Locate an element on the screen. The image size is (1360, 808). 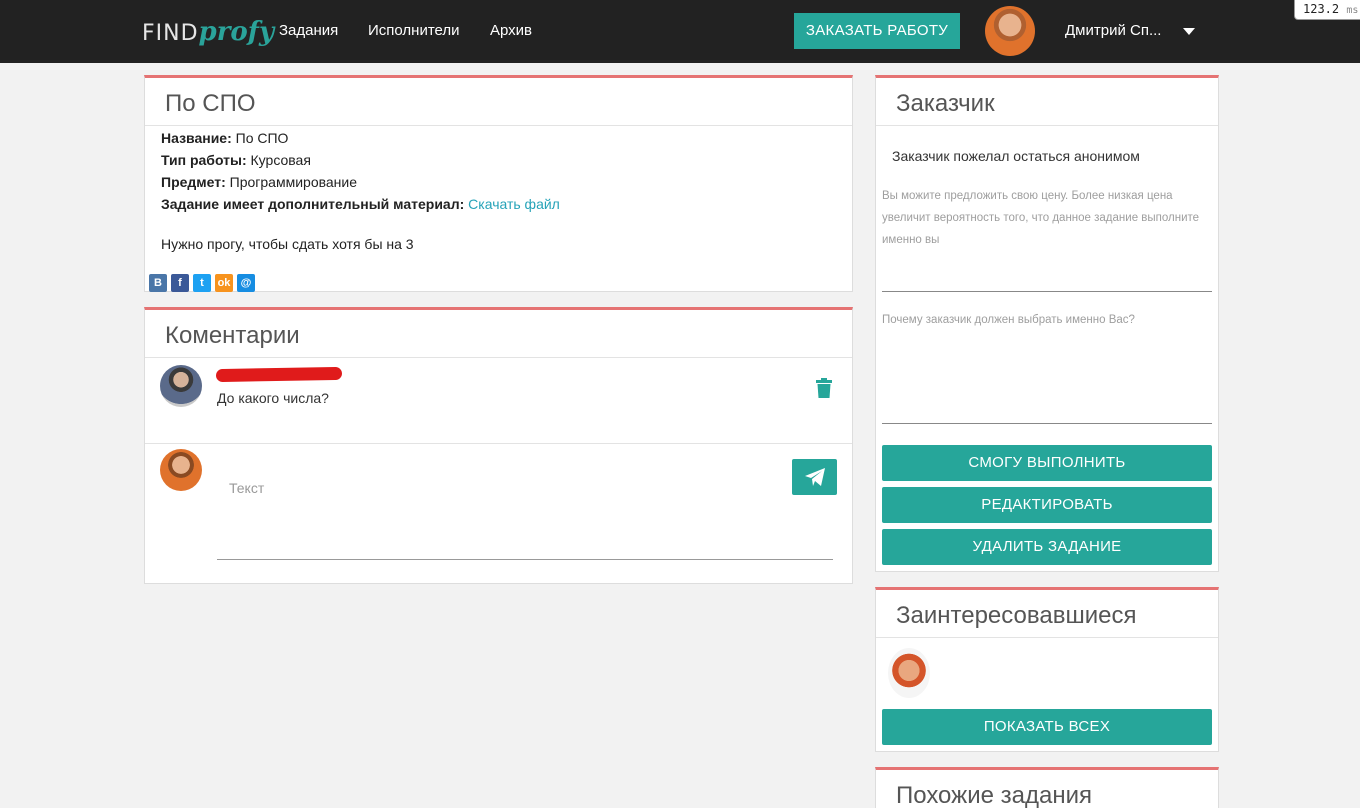
task-description: Нужно прогу, чтобы сдать хотя бы на 3 is located at coordinates (287, 244).